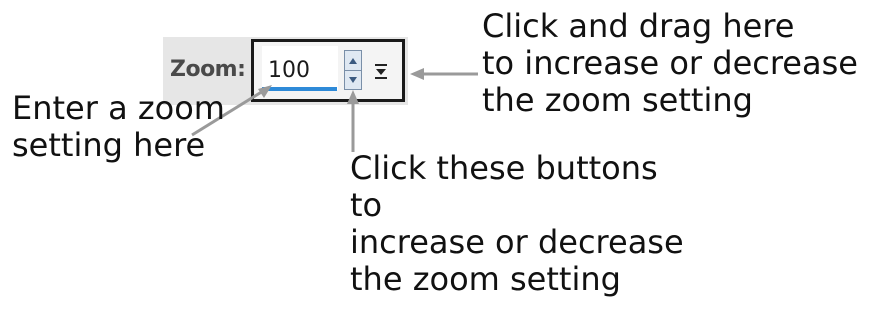 The width and height of the screenshot is (870, 325). I want to click on drag-callout-line: Click and drag here, so click(638, 26).